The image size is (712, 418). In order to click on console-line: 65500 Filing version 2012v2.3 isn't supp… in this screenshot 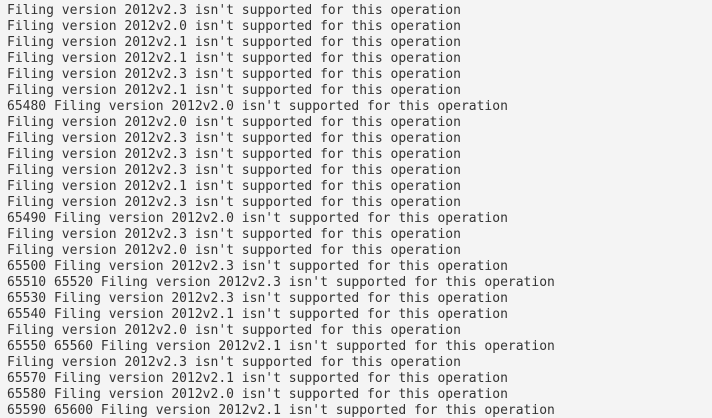, I will do `click(257, 266)`.